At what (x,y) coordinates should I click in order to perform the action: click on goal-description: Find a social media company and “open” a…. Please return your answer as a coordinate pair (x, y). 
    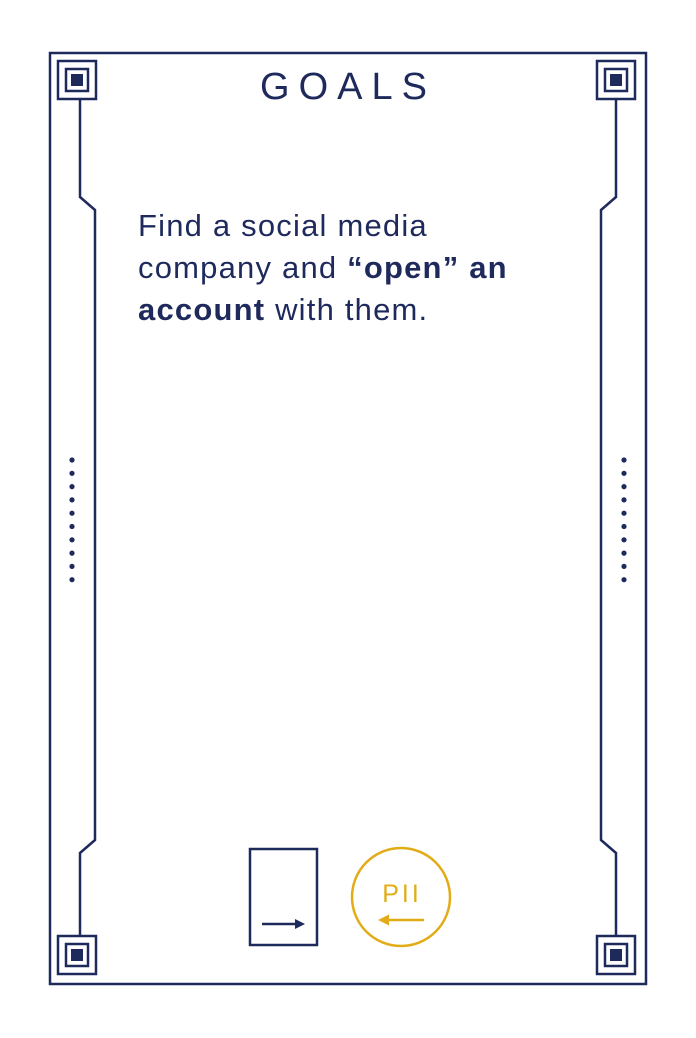
    Looking at the image, I should click on (353, 268).